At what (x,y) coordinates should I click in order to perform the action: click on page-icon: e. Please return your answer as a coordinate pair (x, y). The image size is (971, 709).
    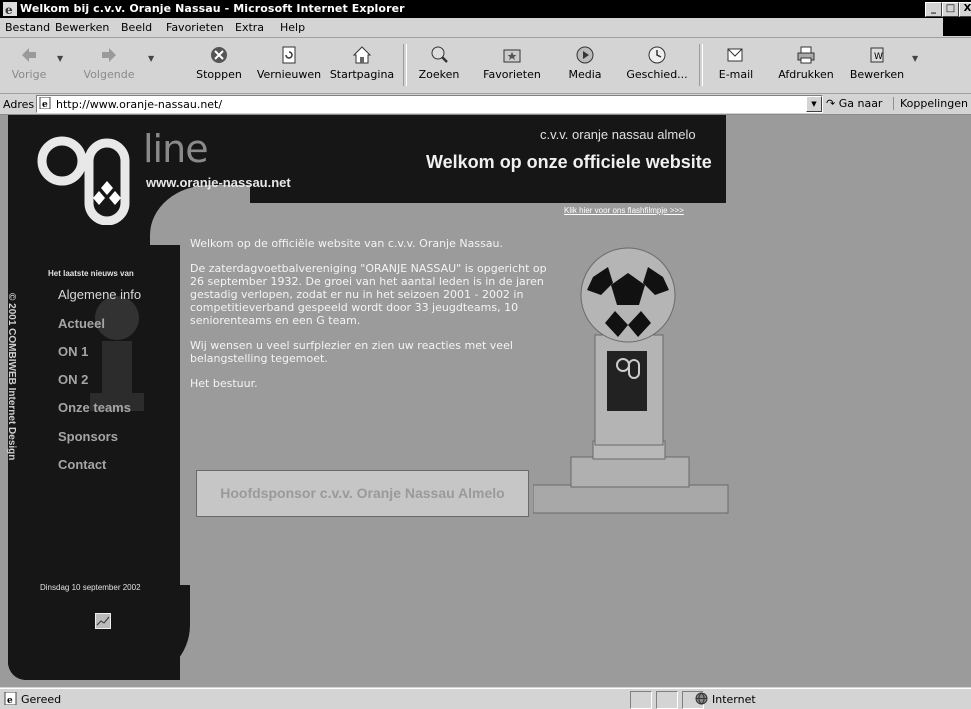
    Looking at the image, I should click on (45, 103).